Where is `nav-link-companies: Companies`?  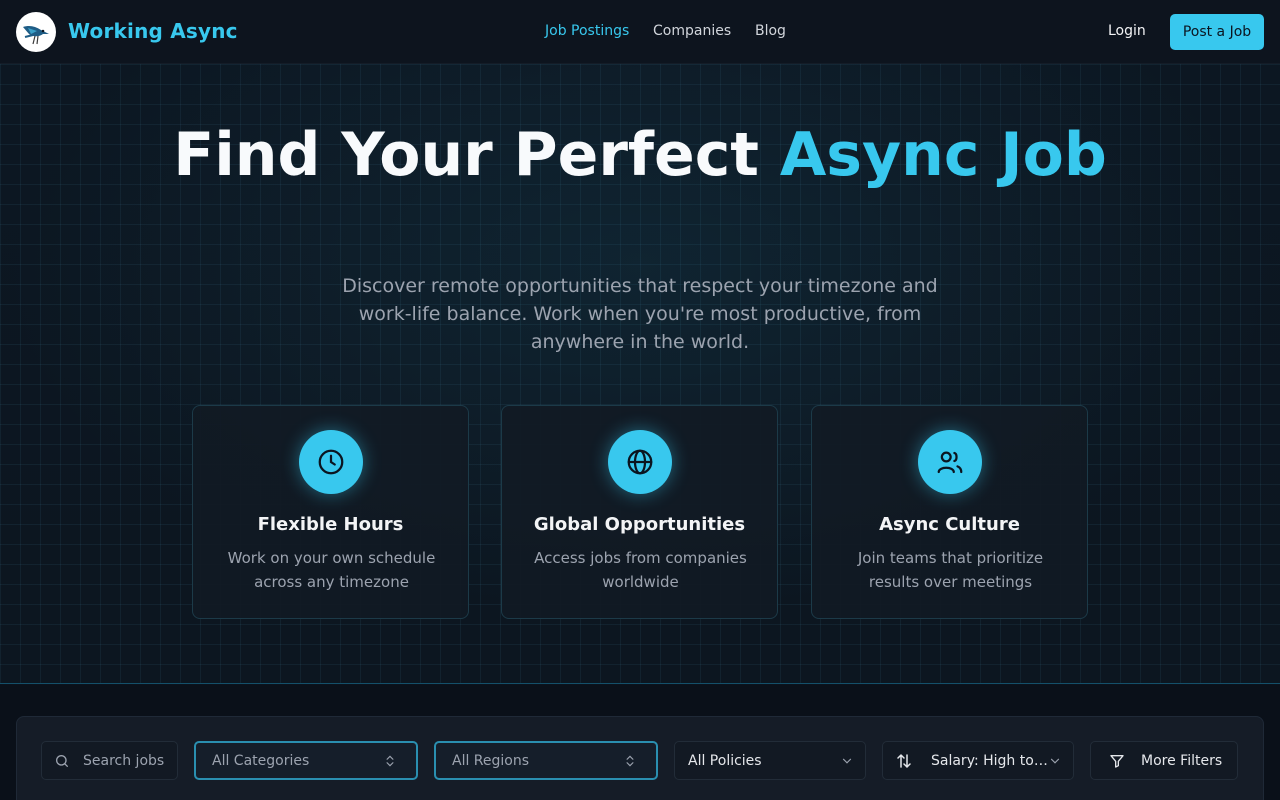
nav-link-companies: Companies is located at coordinates (692, 31).